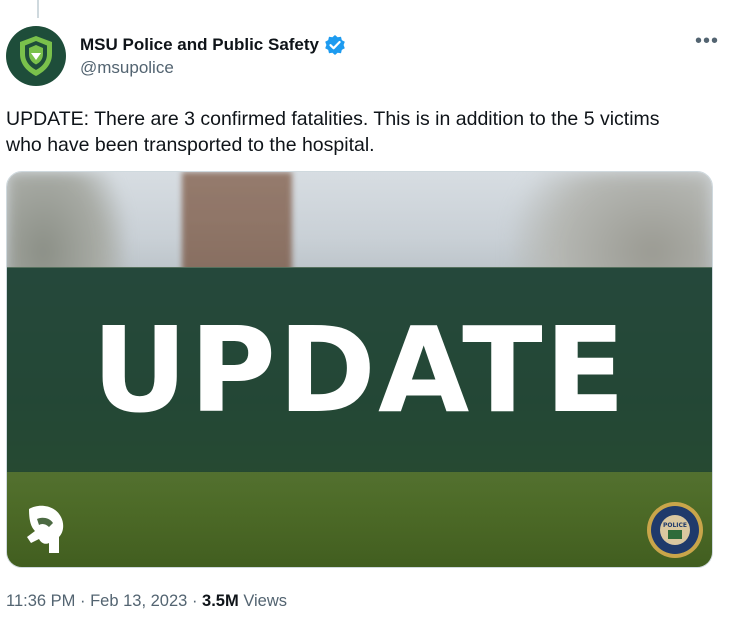 This screenshot has height=622, width=747. I want to click on thread-connector-line, so click(38, 9).